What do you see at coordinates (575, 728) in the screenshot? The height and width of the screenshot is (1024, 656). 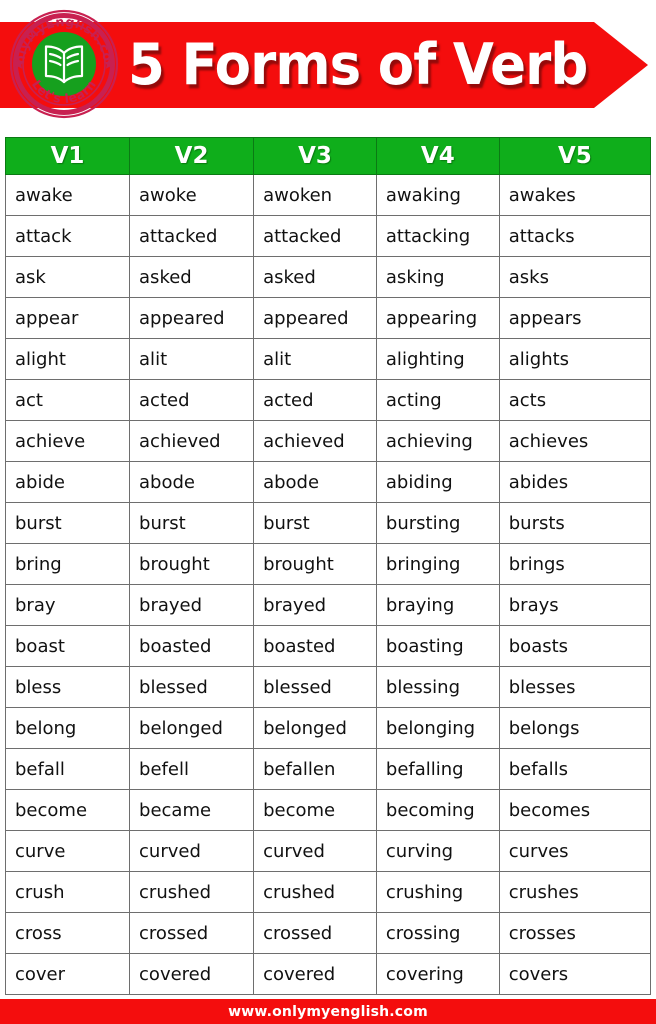 I see `table-cell: belongs` at bounding box center [575, 728].